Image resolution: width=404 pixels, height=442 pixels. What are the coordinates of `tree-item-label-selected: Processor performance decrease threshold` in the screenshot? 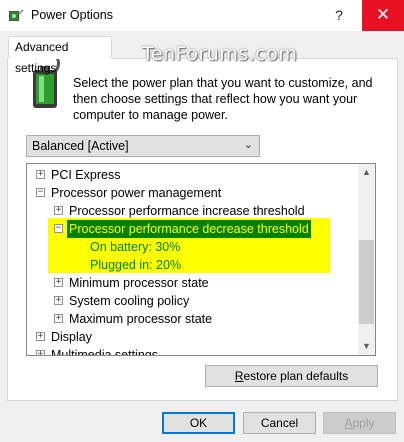 It's located at (189, 229).